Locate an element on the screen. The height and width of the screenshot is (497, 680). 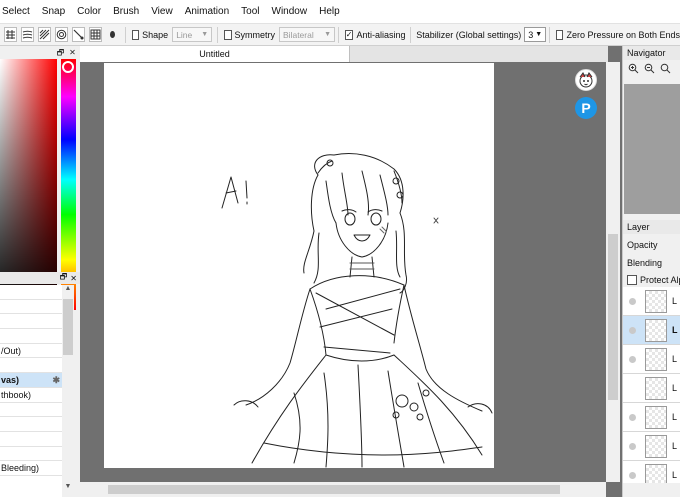
stabilizer-value: 3 is located at coordinates (531, 34).